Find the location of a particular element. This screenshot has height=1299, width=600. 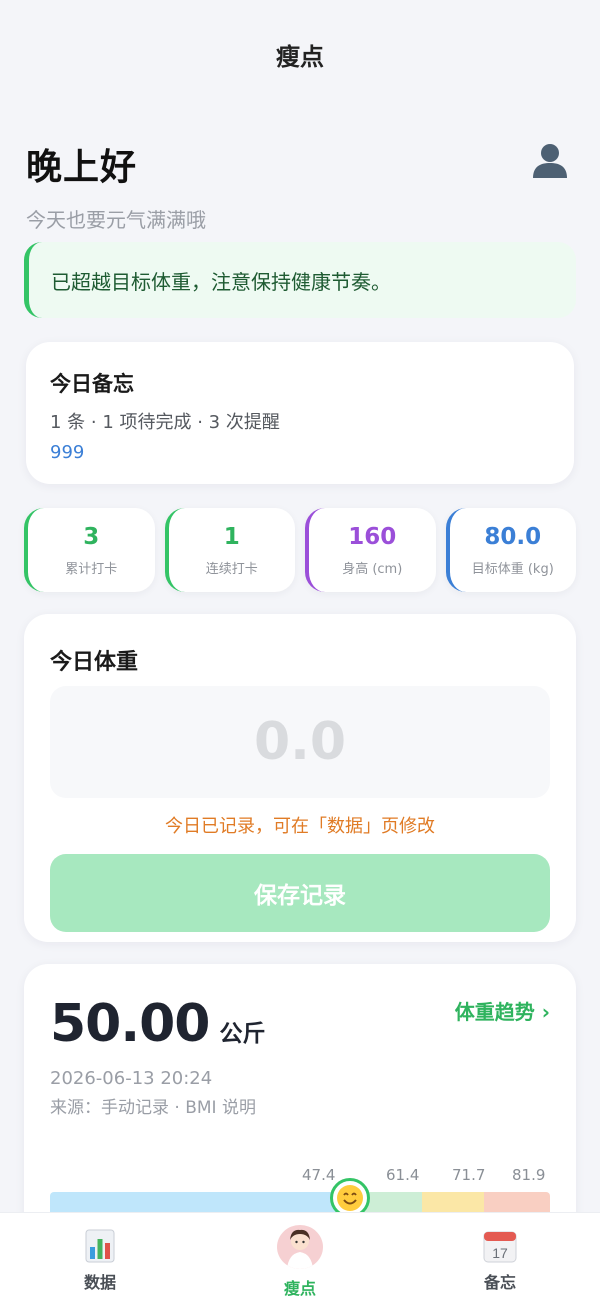

smile-face-icon is located at coordinates (350, 1198).